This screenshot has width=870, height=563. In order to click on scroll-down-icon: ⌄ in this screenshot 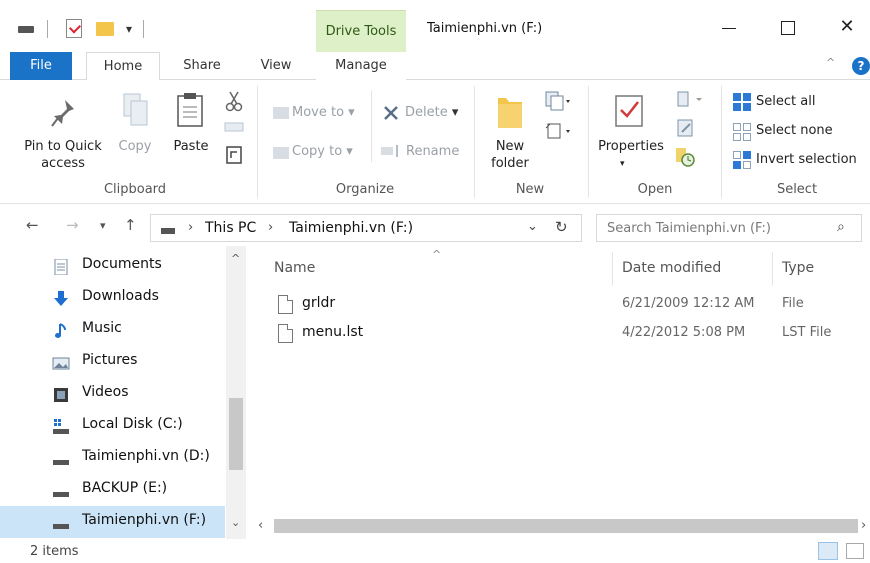, I will do `click(235, 522)`.